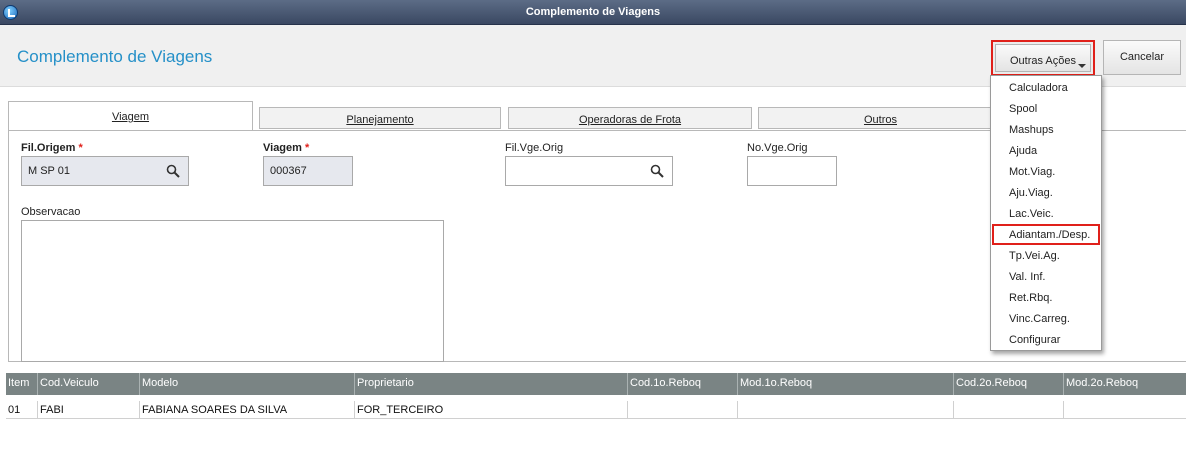  Describe the element at coordinates (115, 56) in the screenshot. I see `page-title: Complemento de Viagens` at that location.